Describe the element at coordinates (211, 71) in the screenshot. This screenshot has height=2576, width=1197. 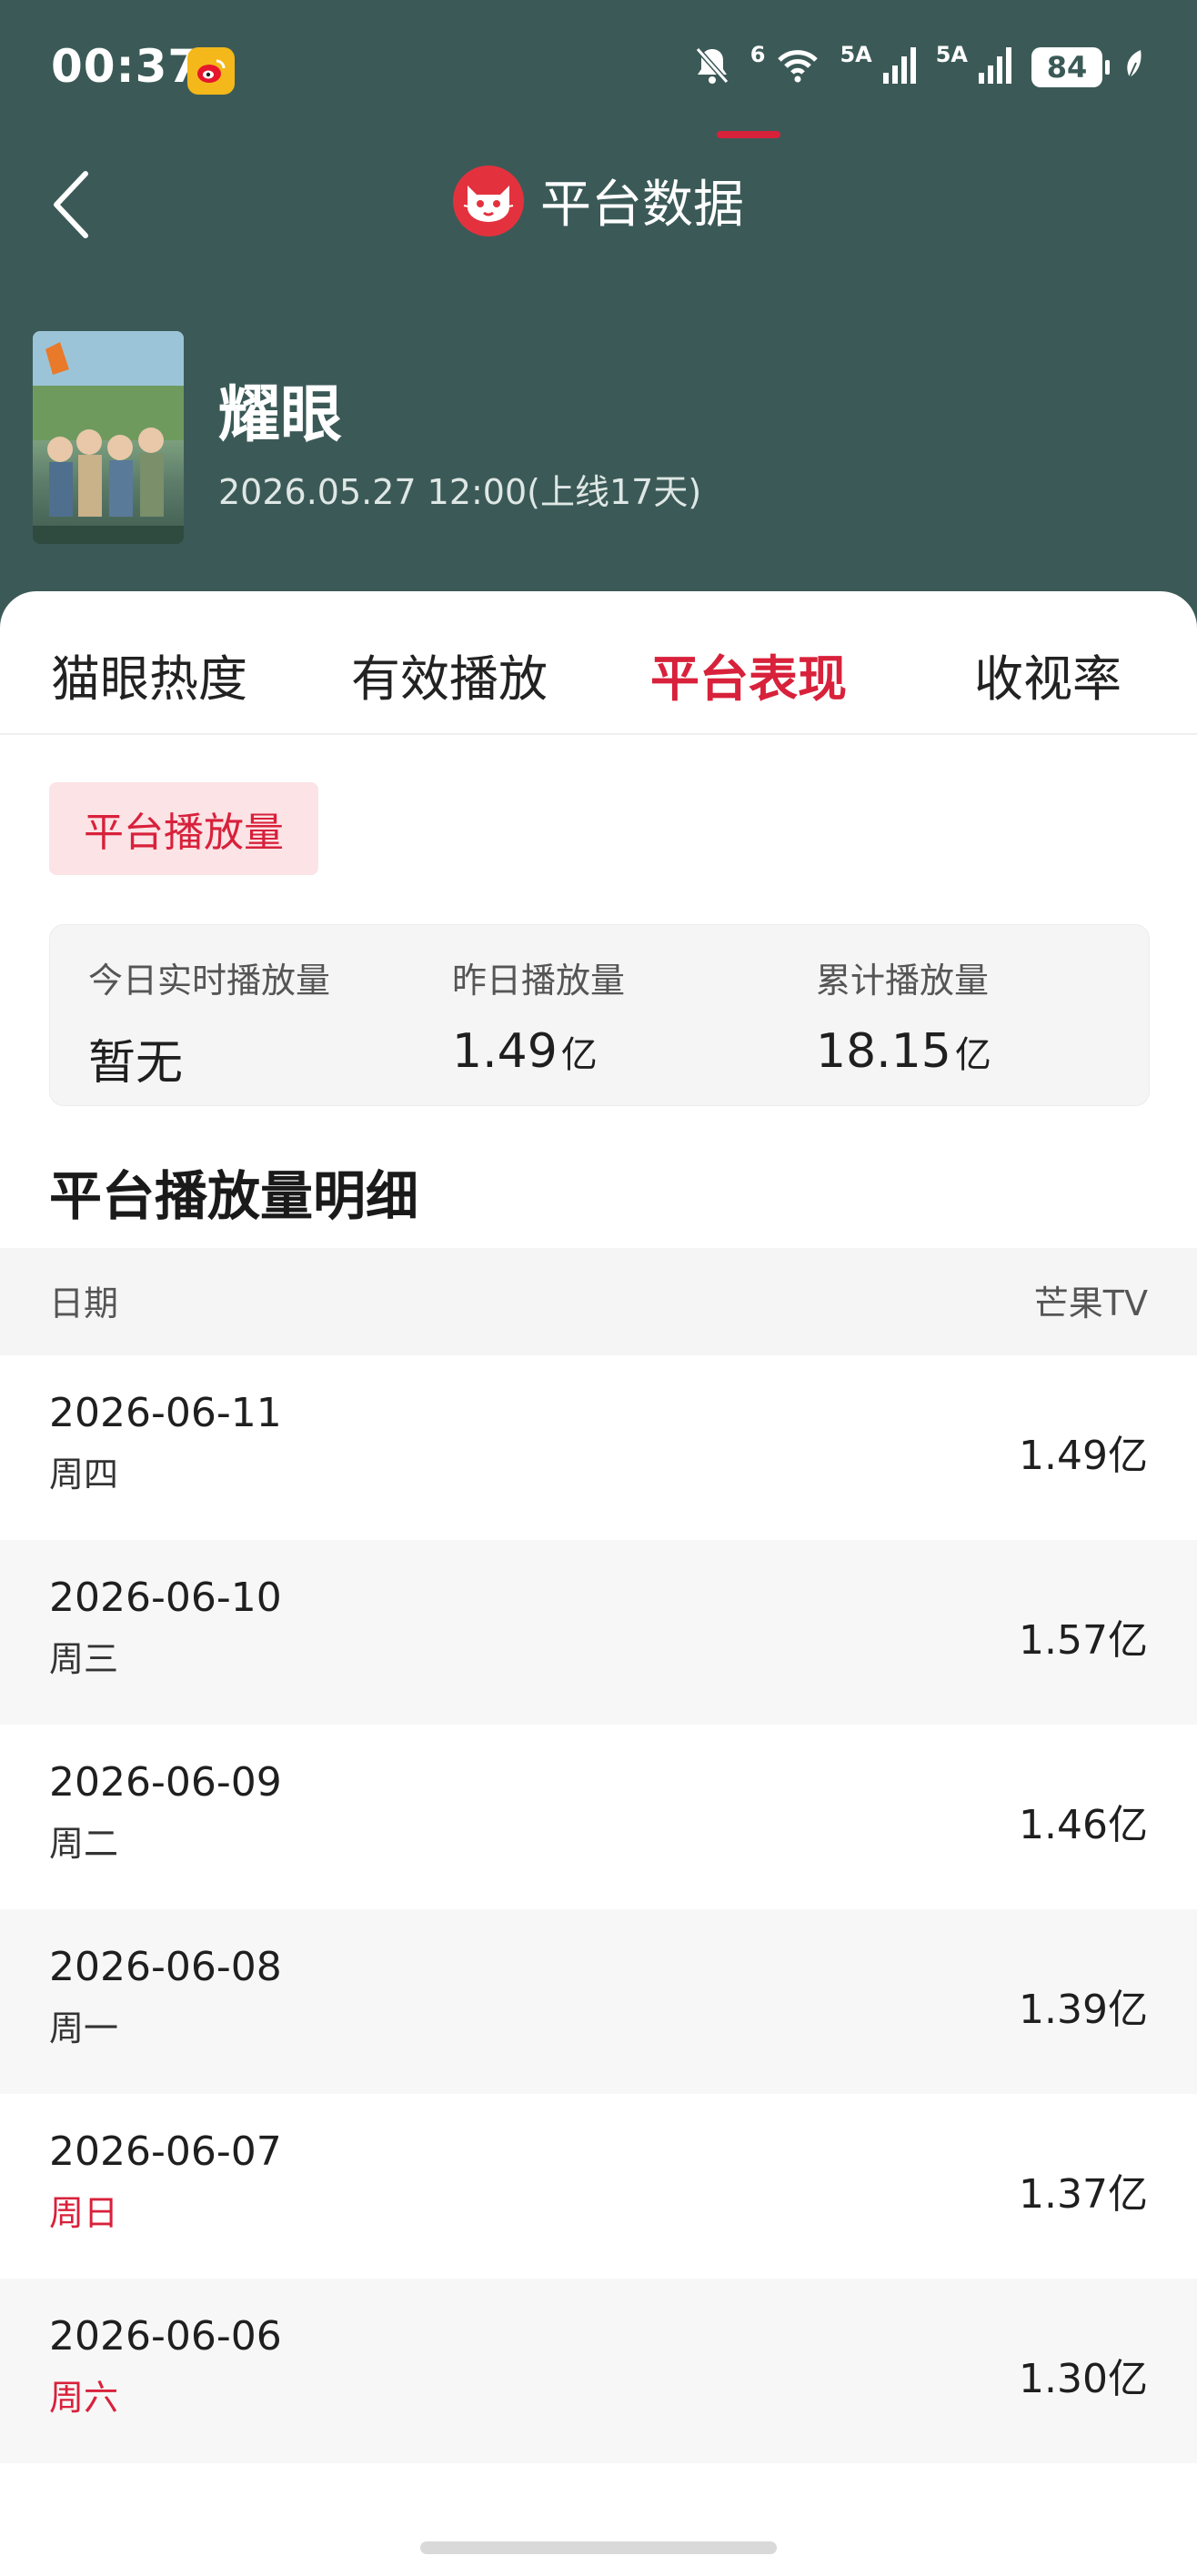
I see `weibo-icon` at that location.